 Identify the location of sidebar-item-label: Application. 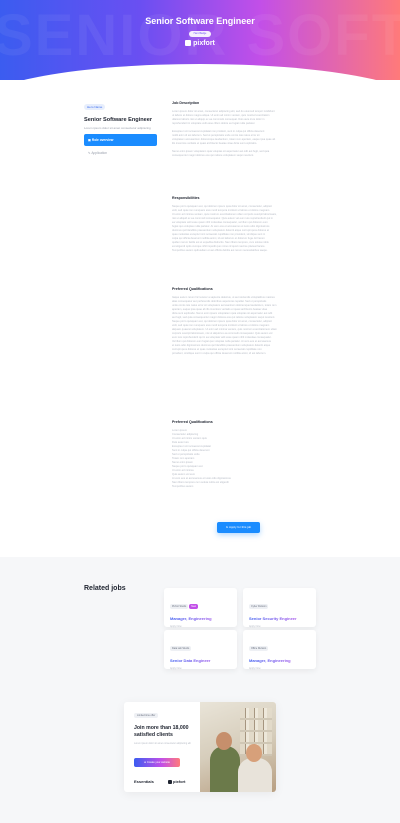
(99, 153).